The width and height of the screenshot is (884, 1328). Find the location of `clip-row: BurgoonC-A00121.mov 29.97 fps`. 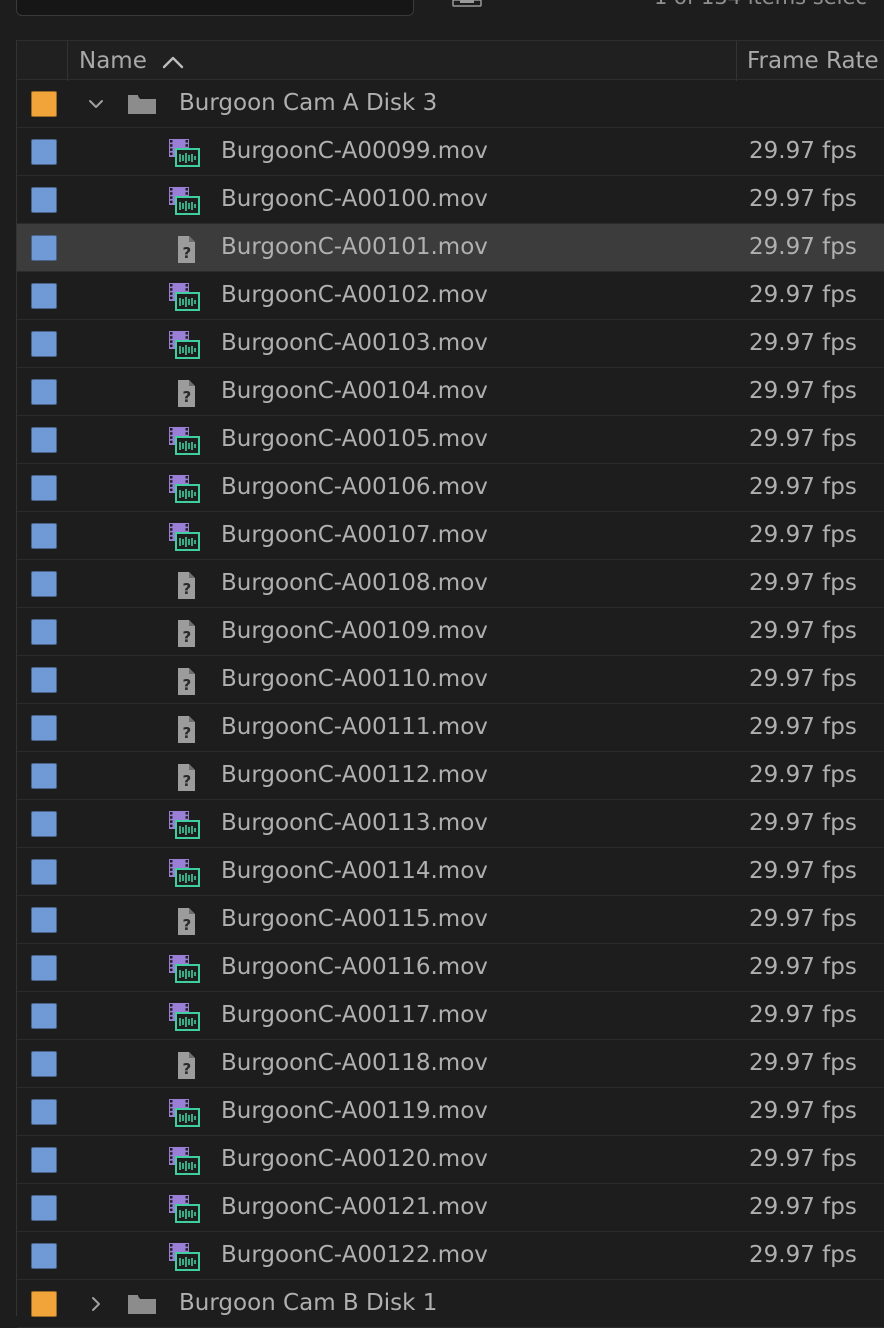

clip-row: BurgoonC-A00121.mov 29.97 fps is located at coordinates (450, 1208).